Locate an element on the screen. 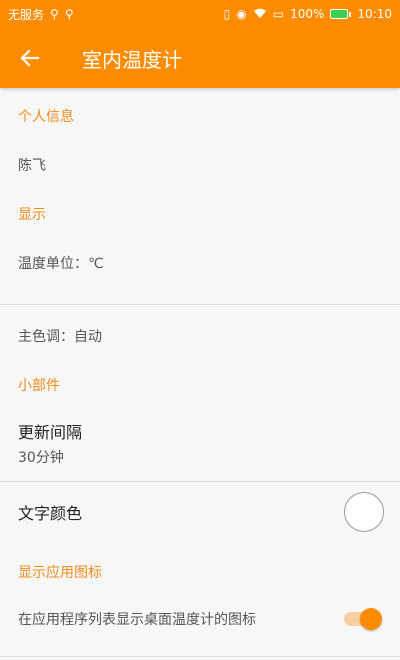 The height and width of the screenshot is (660, 400). app-bar: 室内温度计 is located at coordinates (200, 58).